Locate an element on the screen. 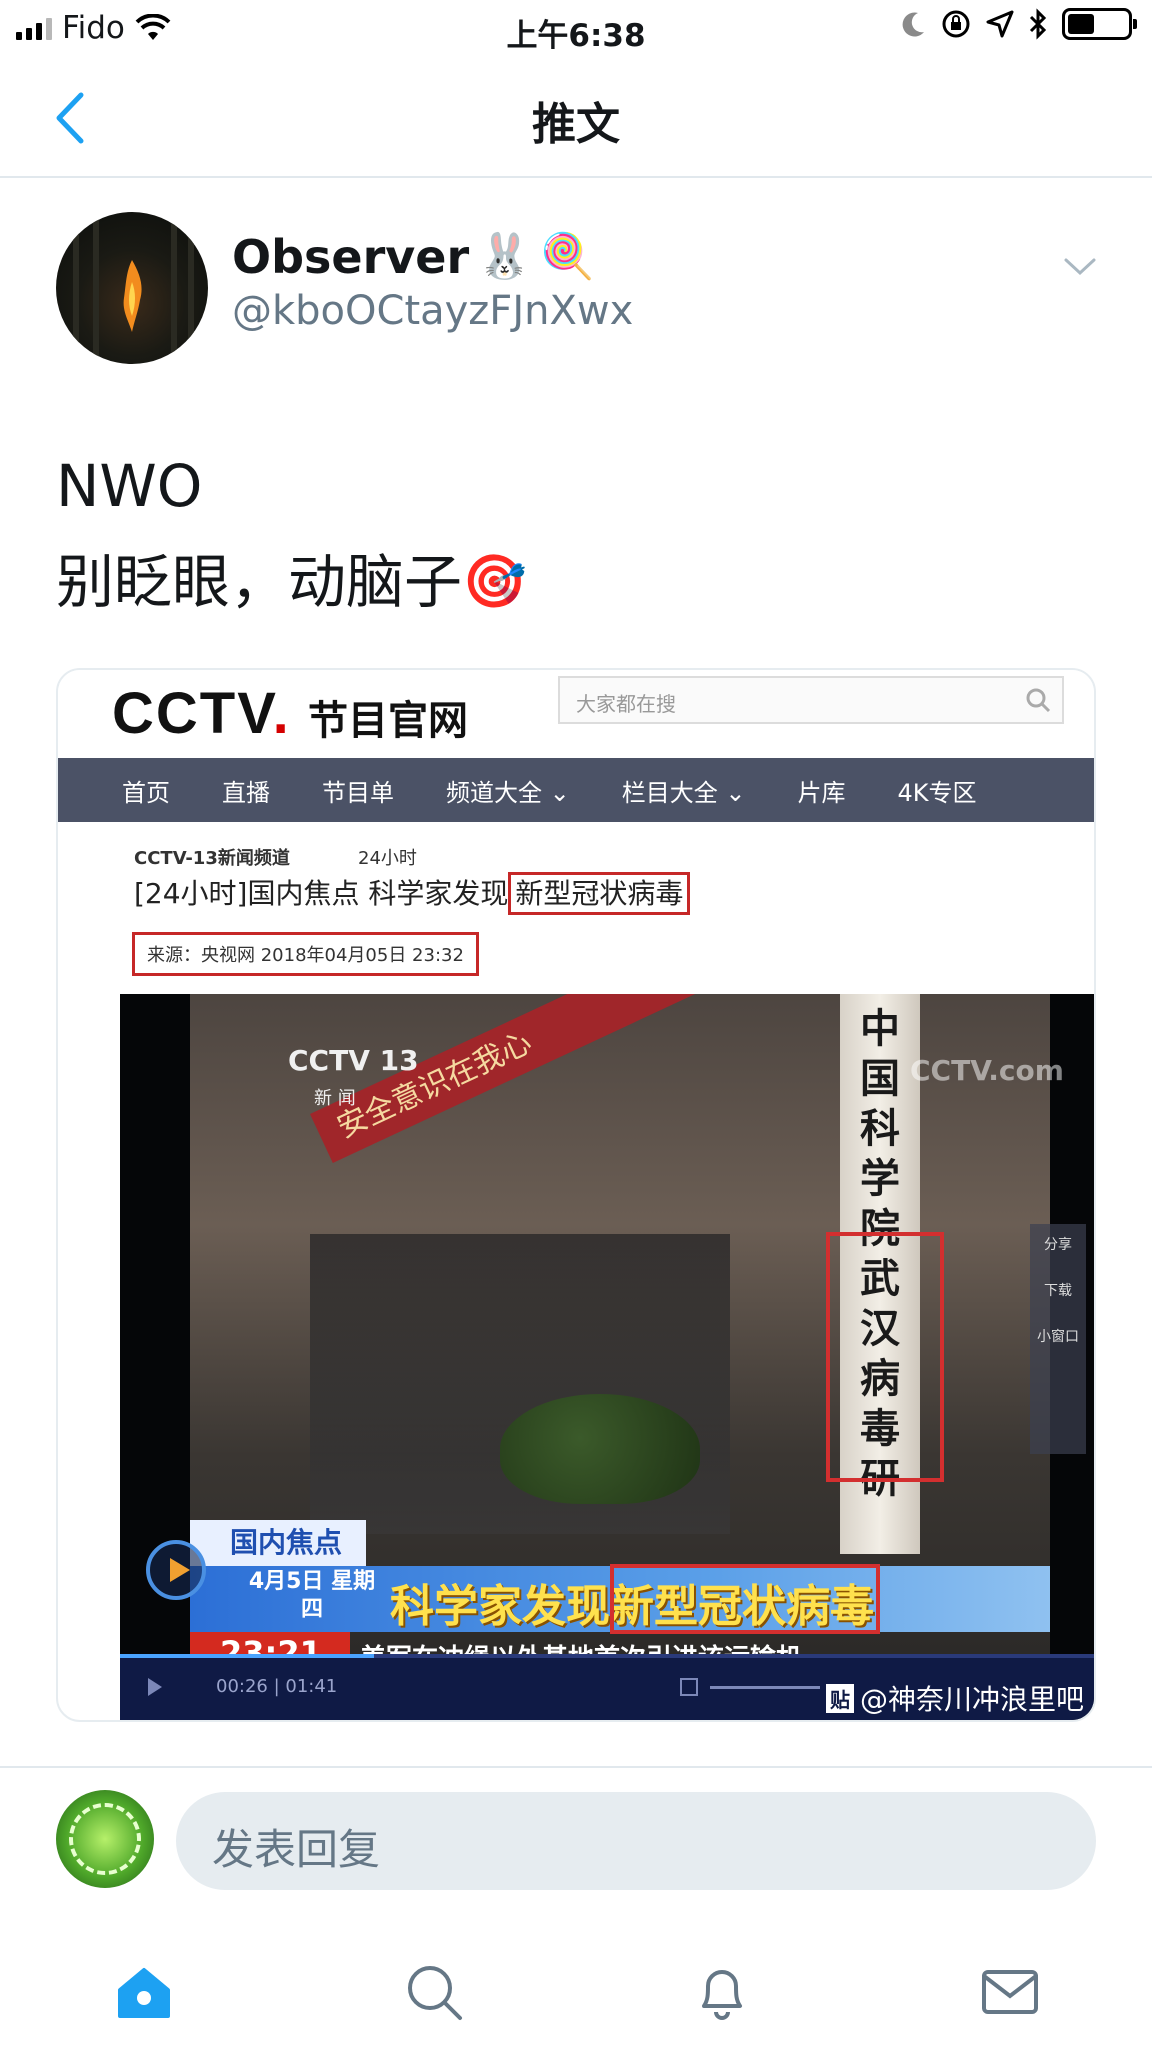 This screenshot has width=1152, height=2048. article-headline: [24小时]国内焦点 科学家发现 新型冠状病毒 is located at coordinates (412, 893).